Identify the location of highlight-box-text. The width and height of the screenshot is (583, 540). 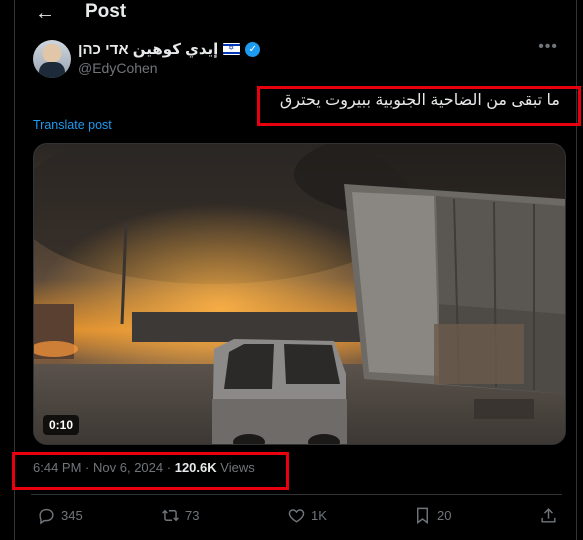
(419, 106).